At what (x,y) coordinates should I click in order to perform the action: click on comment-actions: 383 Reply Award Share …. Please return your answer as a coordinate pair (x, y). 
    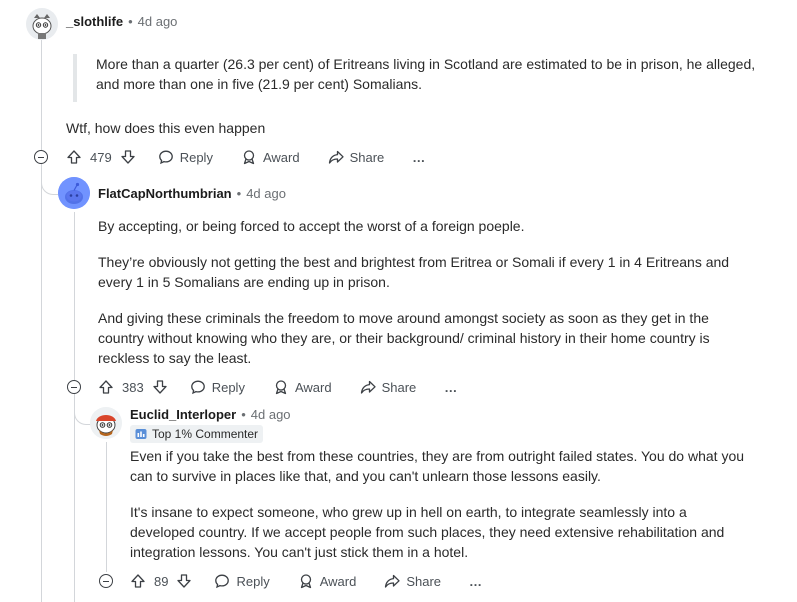
    Looking at the image, I should click on (277, 387).